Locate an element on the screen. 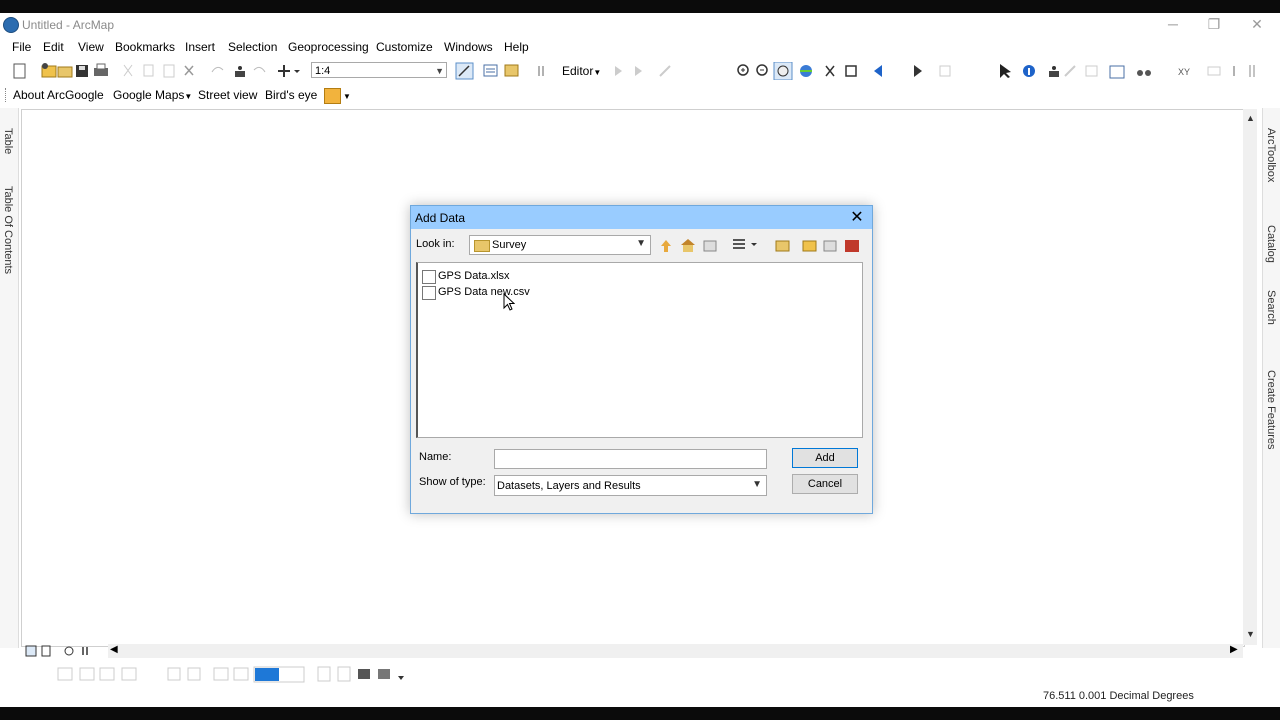 This screenshot has height=720, width=1280. editor-menu: Editor▼ is located at coordinates (581, 71).